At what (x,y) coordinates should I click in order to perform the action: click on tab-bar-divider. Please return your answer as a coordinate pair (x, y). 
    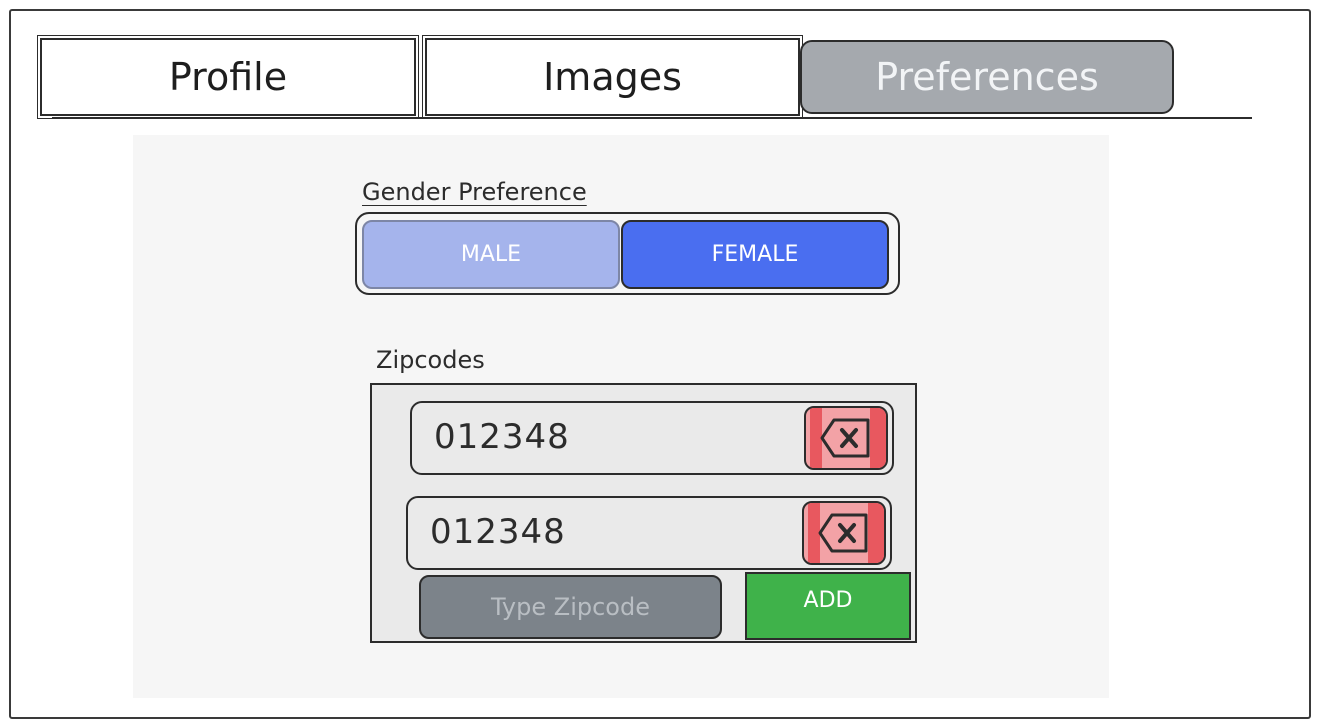
    Looking at the image, I should click on (652, 118).